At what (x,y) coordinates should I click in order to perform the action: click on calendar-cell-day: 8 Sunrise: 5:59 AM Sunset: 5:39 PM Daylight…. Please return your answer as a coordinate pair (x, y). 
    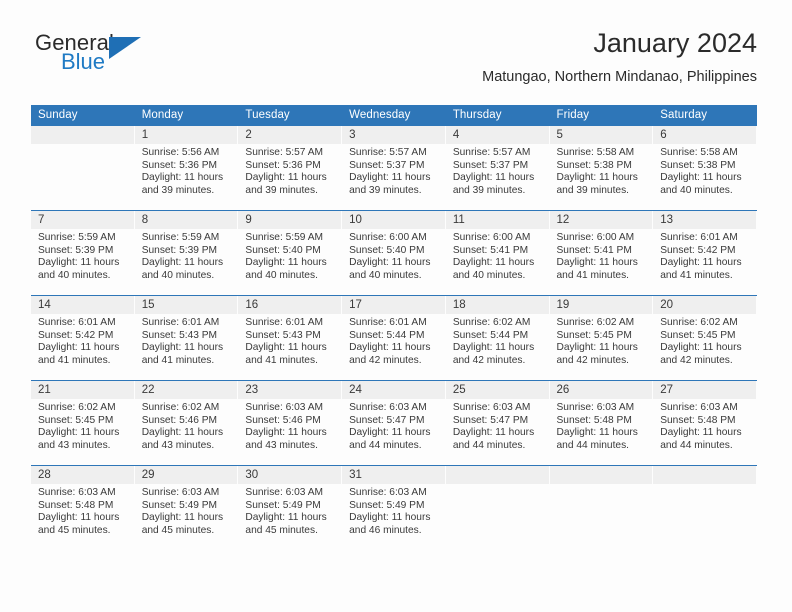
    Looking at the image, I should click on (186, 253).